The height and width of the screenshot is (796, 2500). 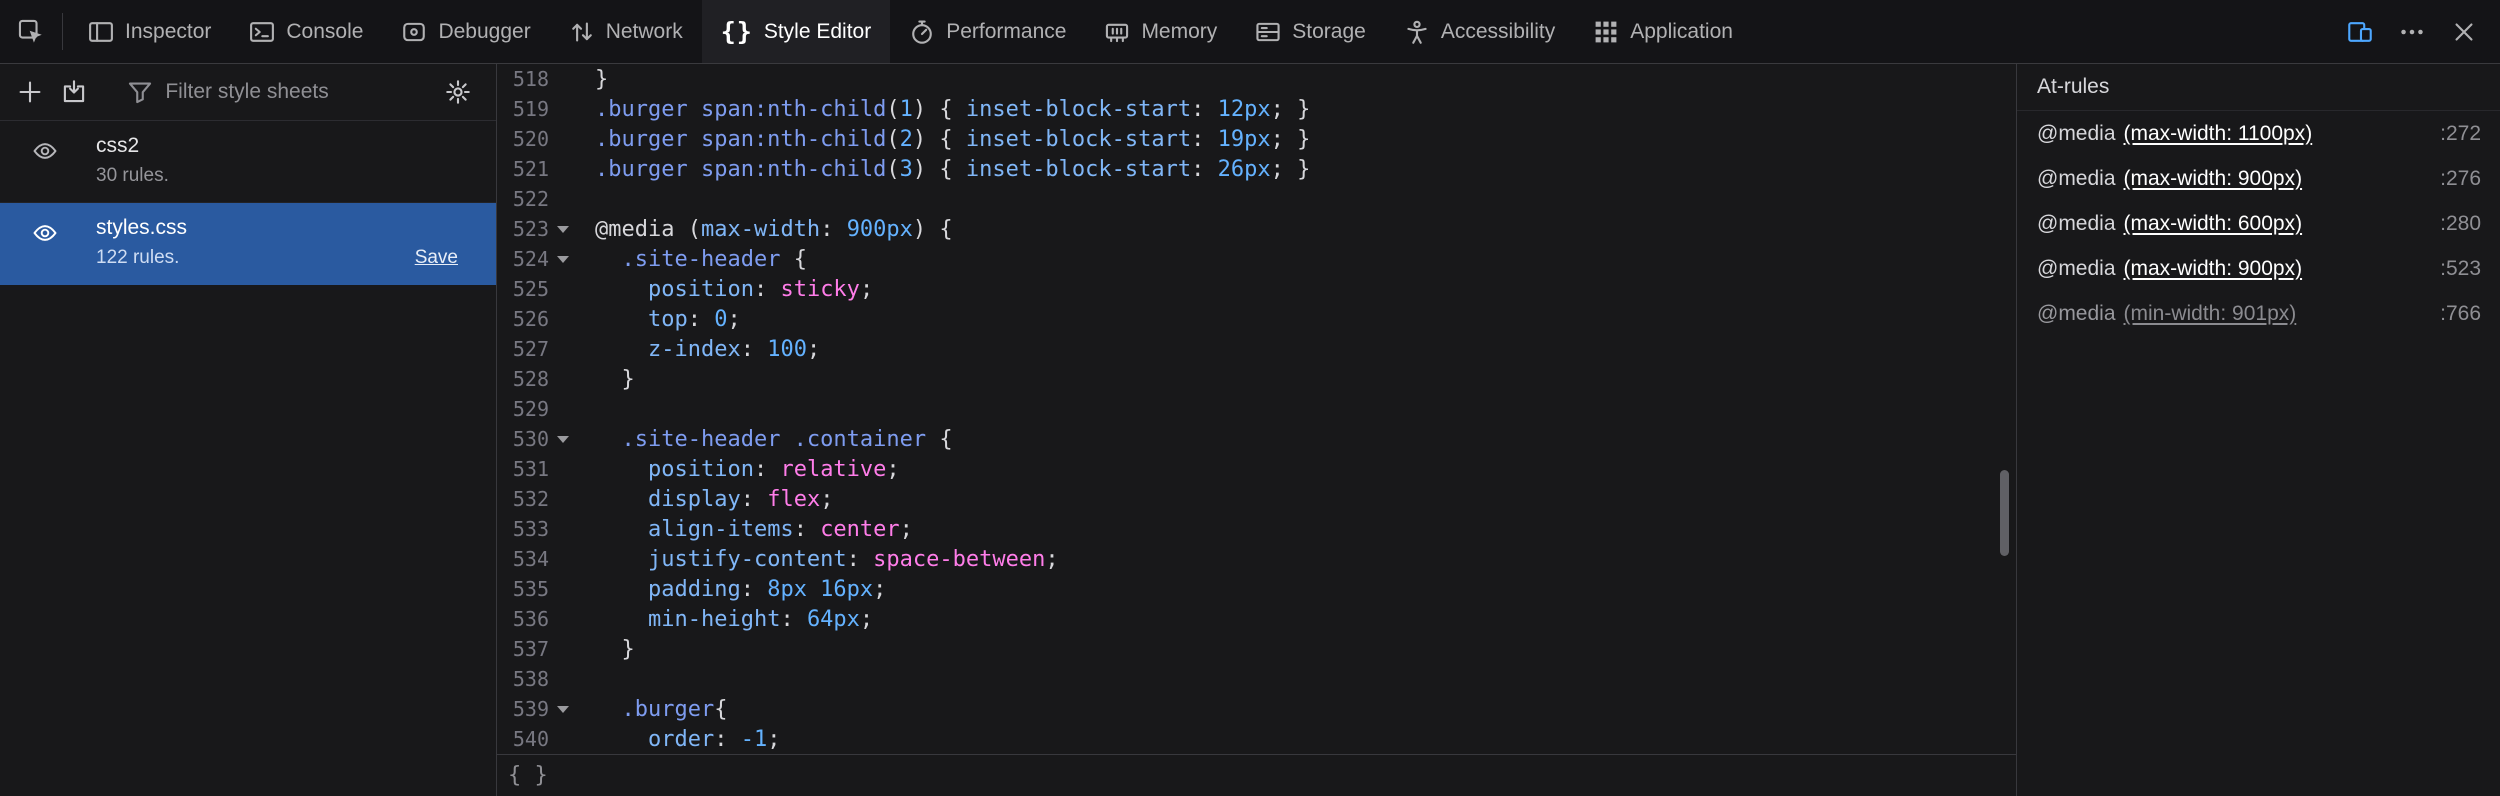 I want to click on line-number: 535, so click(x=530, y=589).